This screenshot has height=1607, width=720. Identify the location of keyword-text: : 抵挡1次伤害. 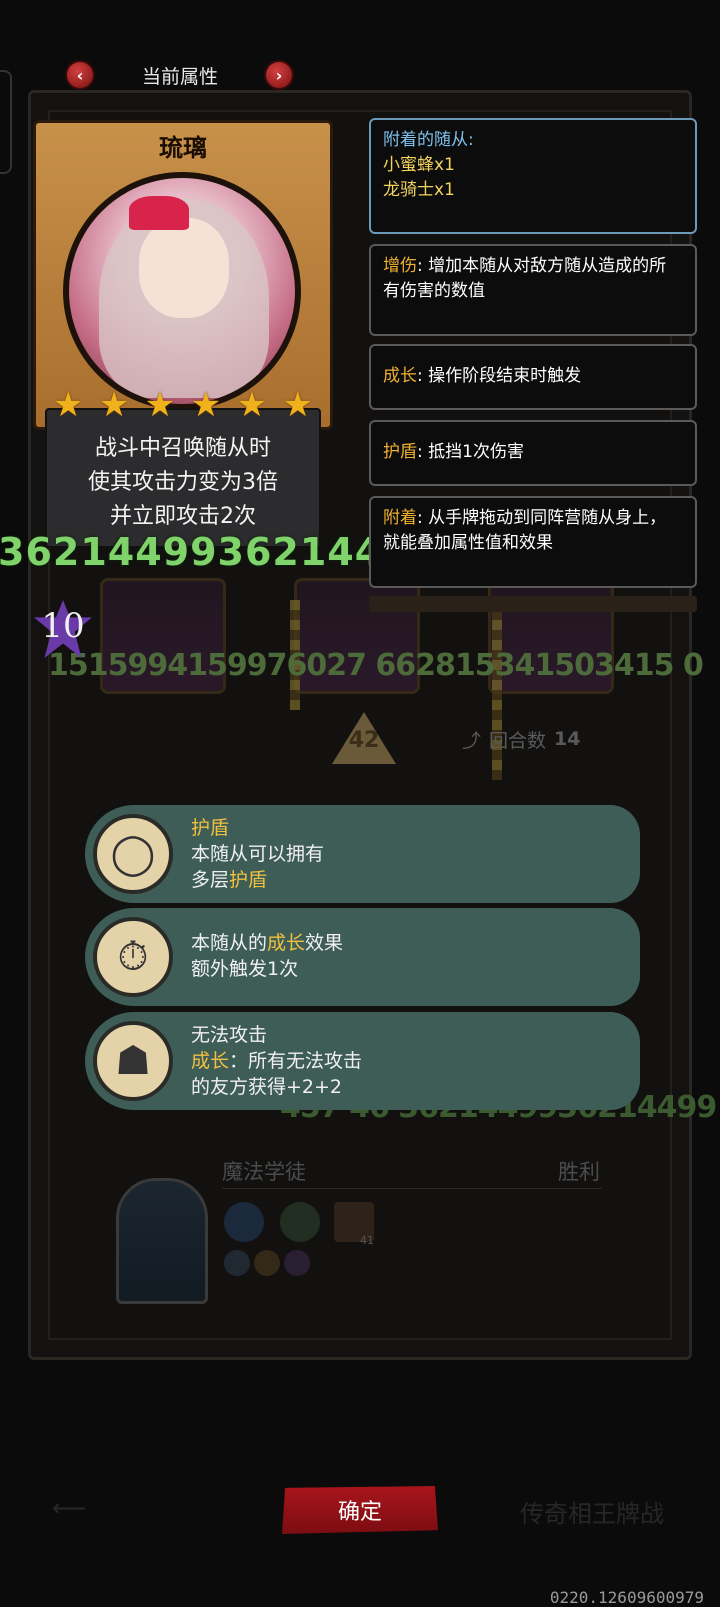
(470, 452).